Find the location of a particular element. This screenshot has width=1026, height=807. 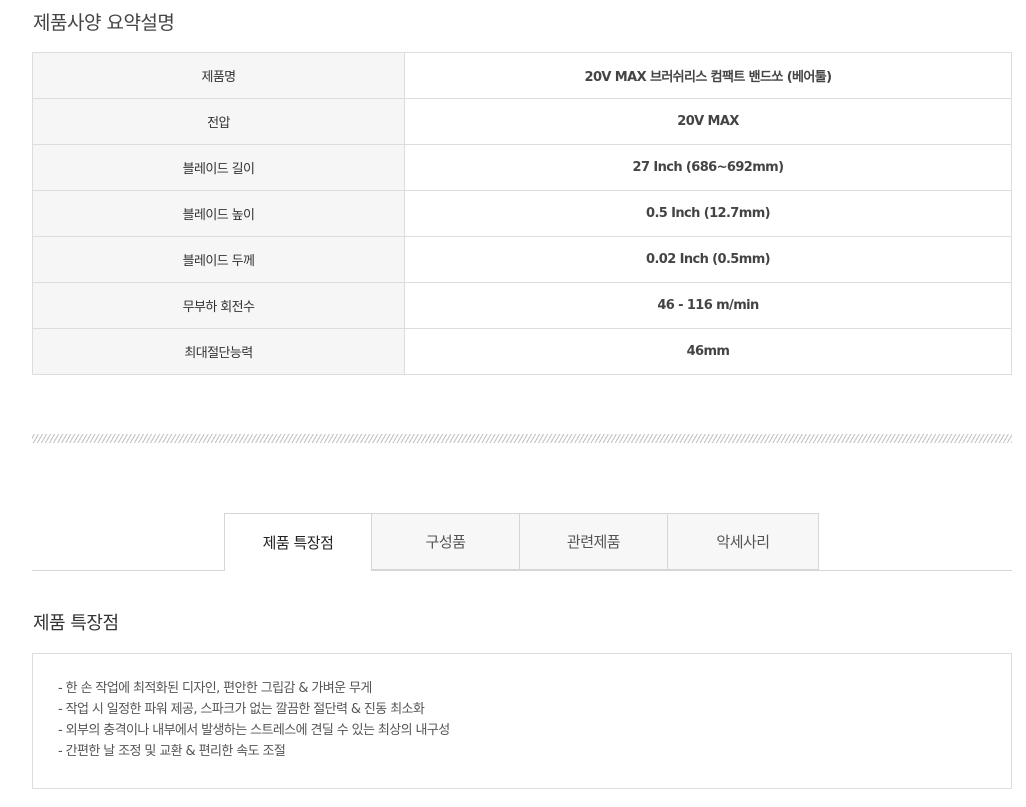

spec-value-no-load-speed: 46 - 116 m/min is located at coordinates (708, 305).